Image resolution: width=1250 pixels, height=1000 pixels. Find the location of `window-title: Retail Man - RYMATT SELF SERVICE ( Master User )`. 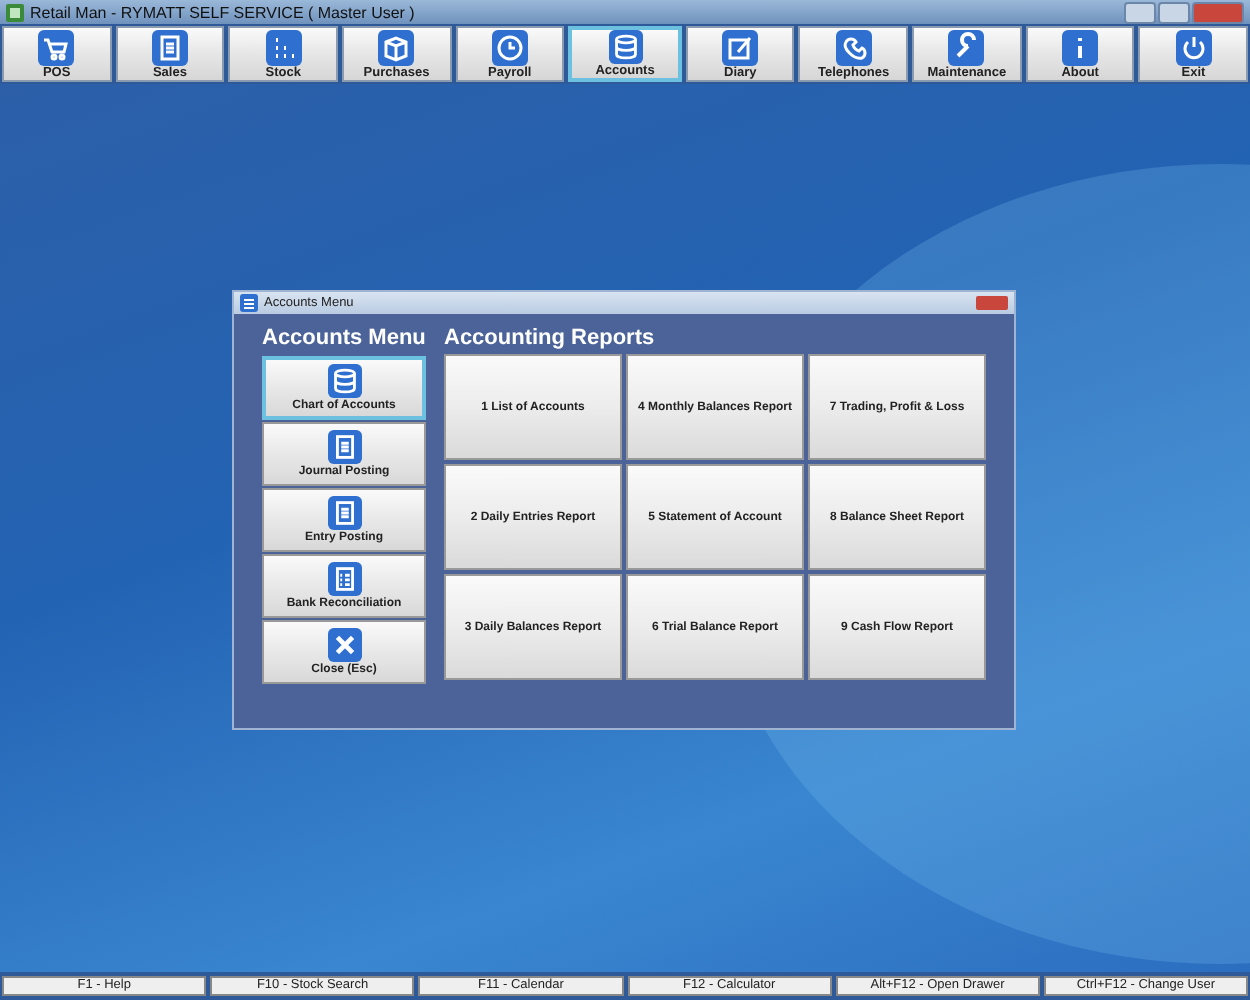

window-title: Retail Man - RYMATT SELF SERVICE ( Master User ) is located at coordinates (223, 12).